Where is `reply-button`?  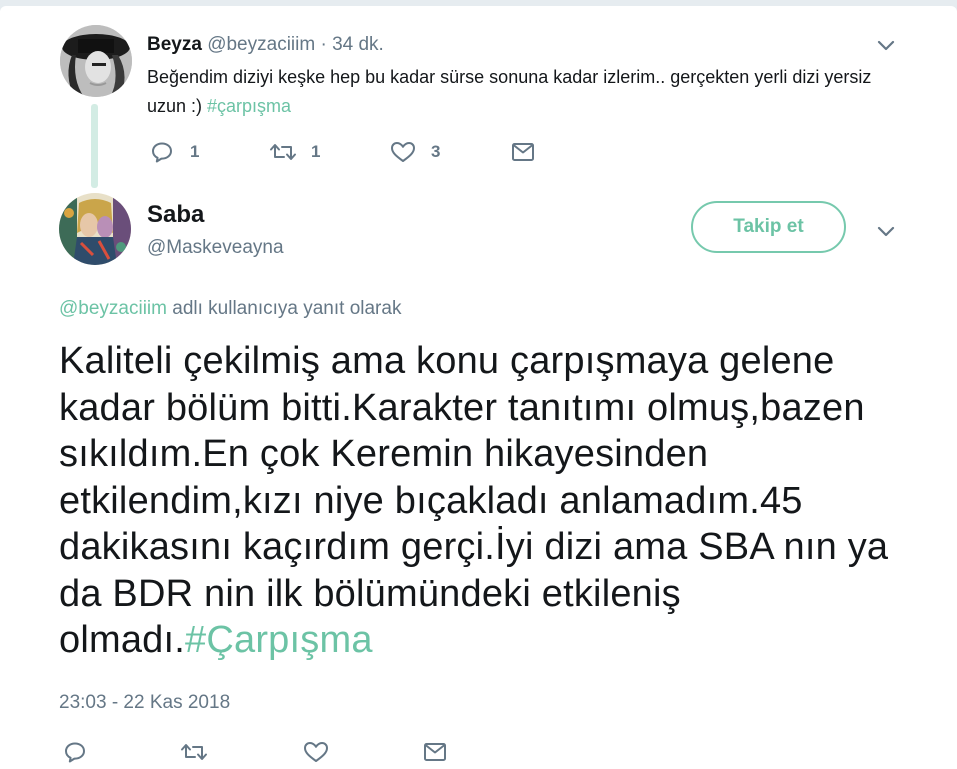
reply-button is located at coordinates (75, 752).